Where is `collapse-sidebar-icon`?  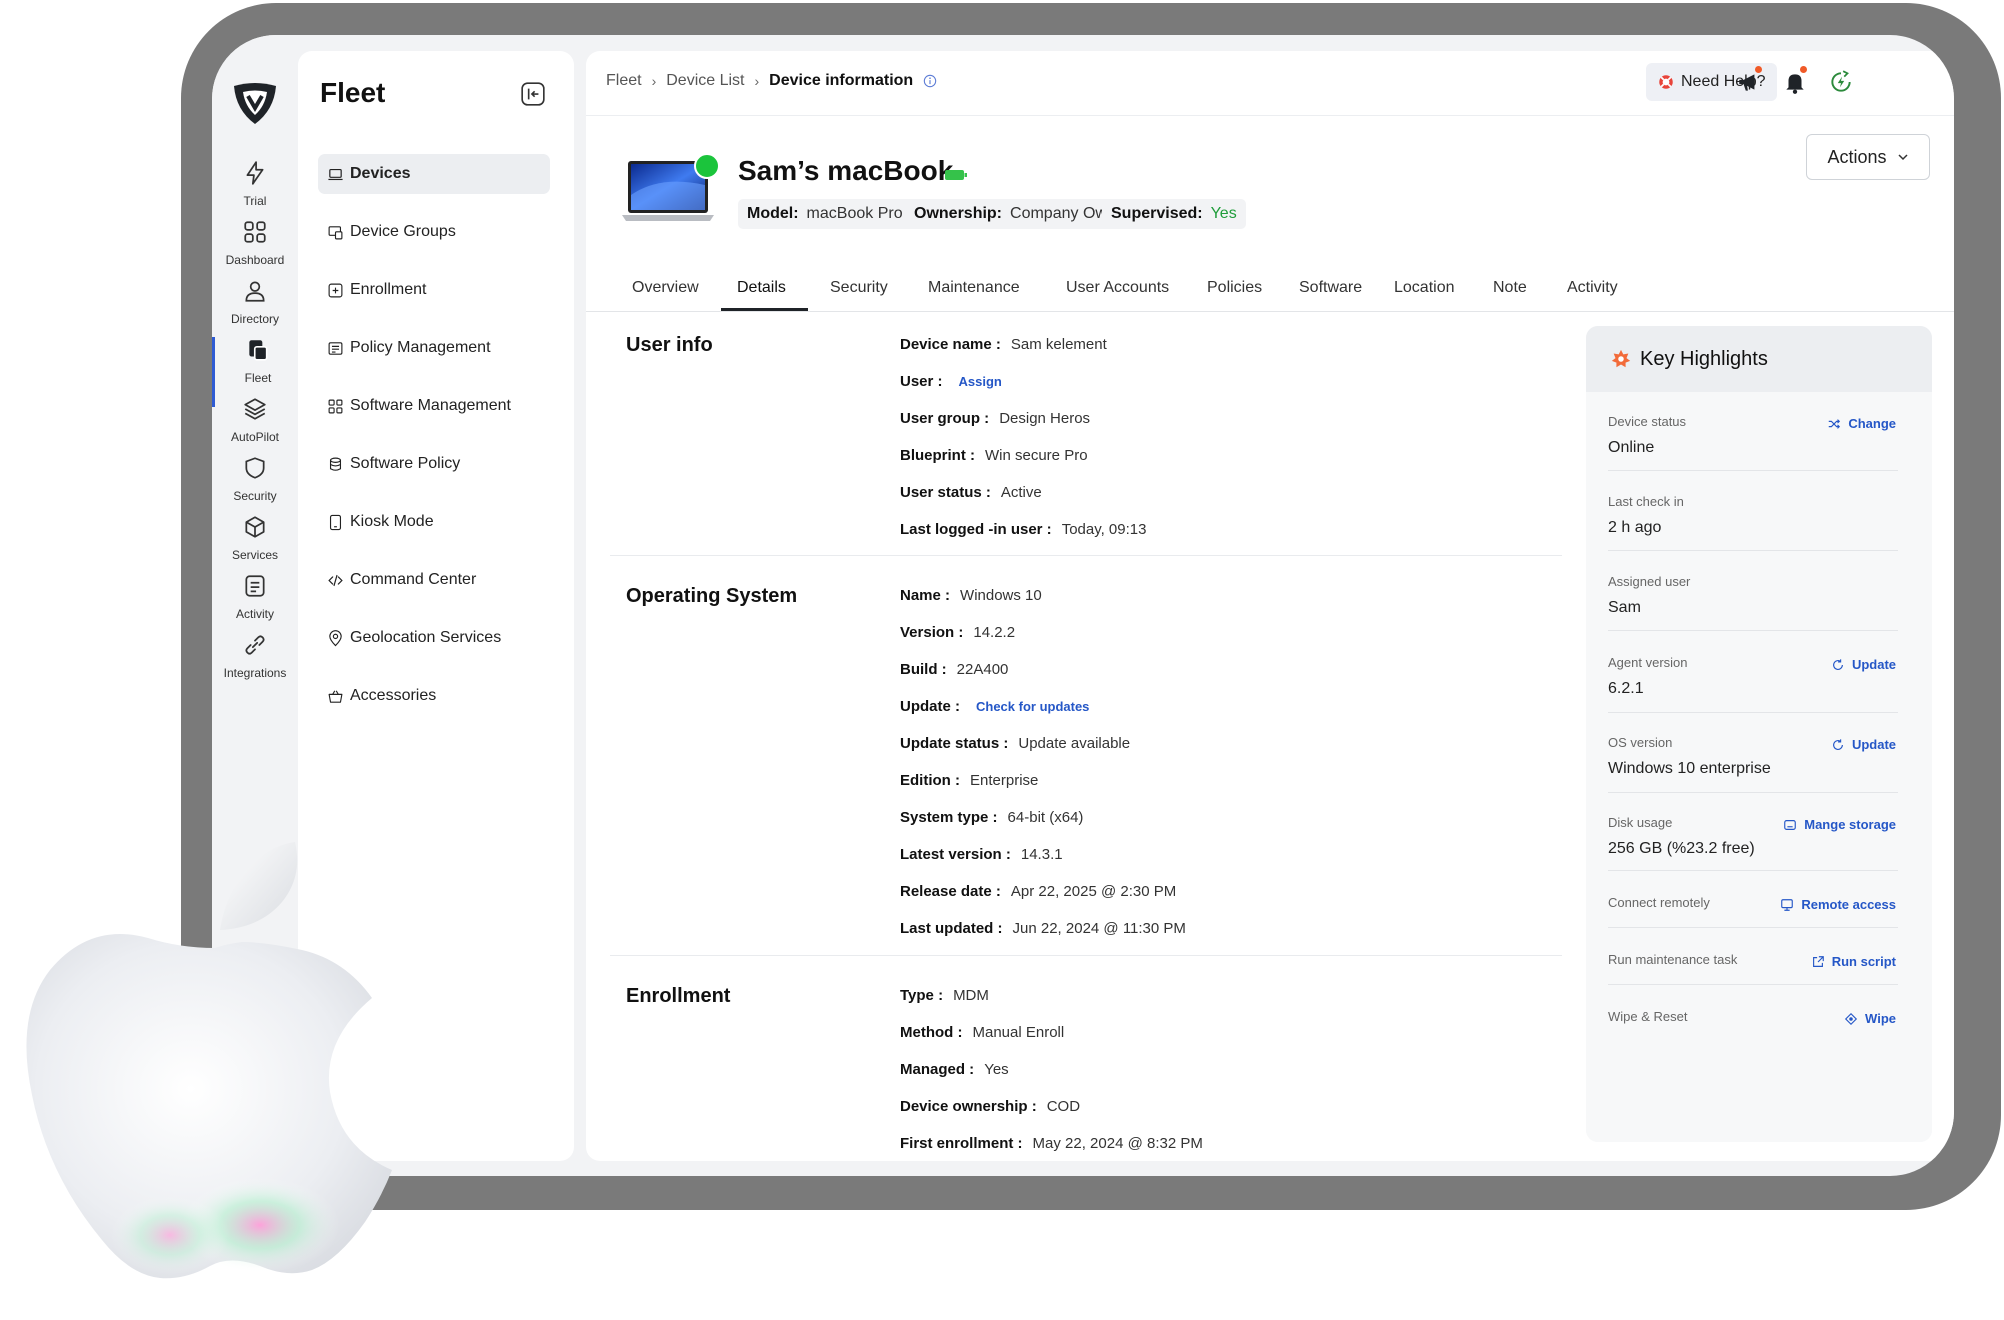
collapse-sidebar-icon is located at coordinates (533, 94).